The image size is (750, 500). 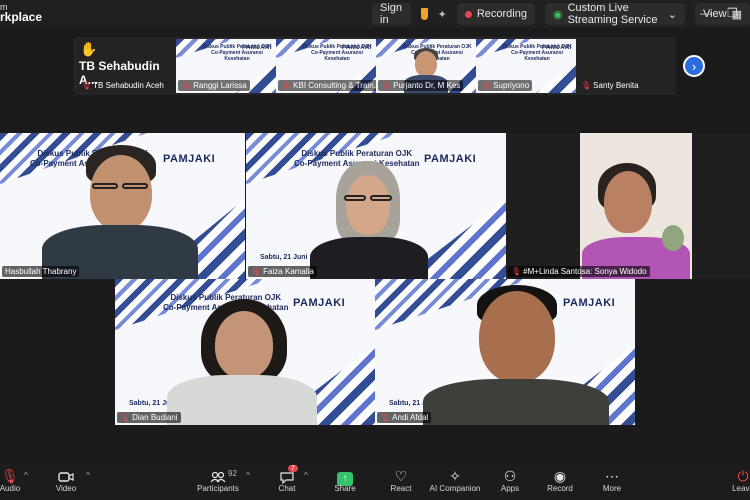 What do you see at coordinates (510, 488) in the screenshot?
I see `apps-label: Apps` at bounding box center [510, 488].